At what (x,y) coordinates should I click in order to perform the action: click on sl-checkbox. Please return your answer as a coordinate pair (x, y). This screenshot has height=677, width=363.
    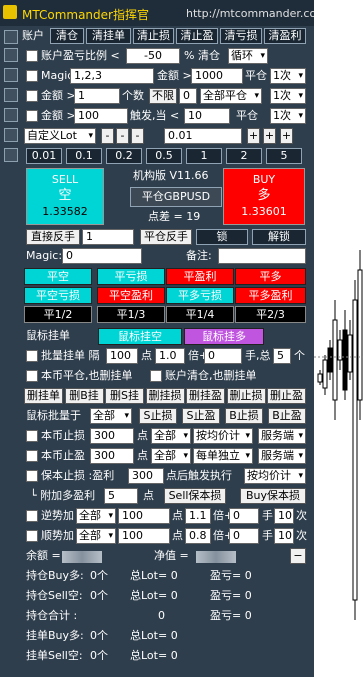
    Looking at the image, I should click on (32, 436).